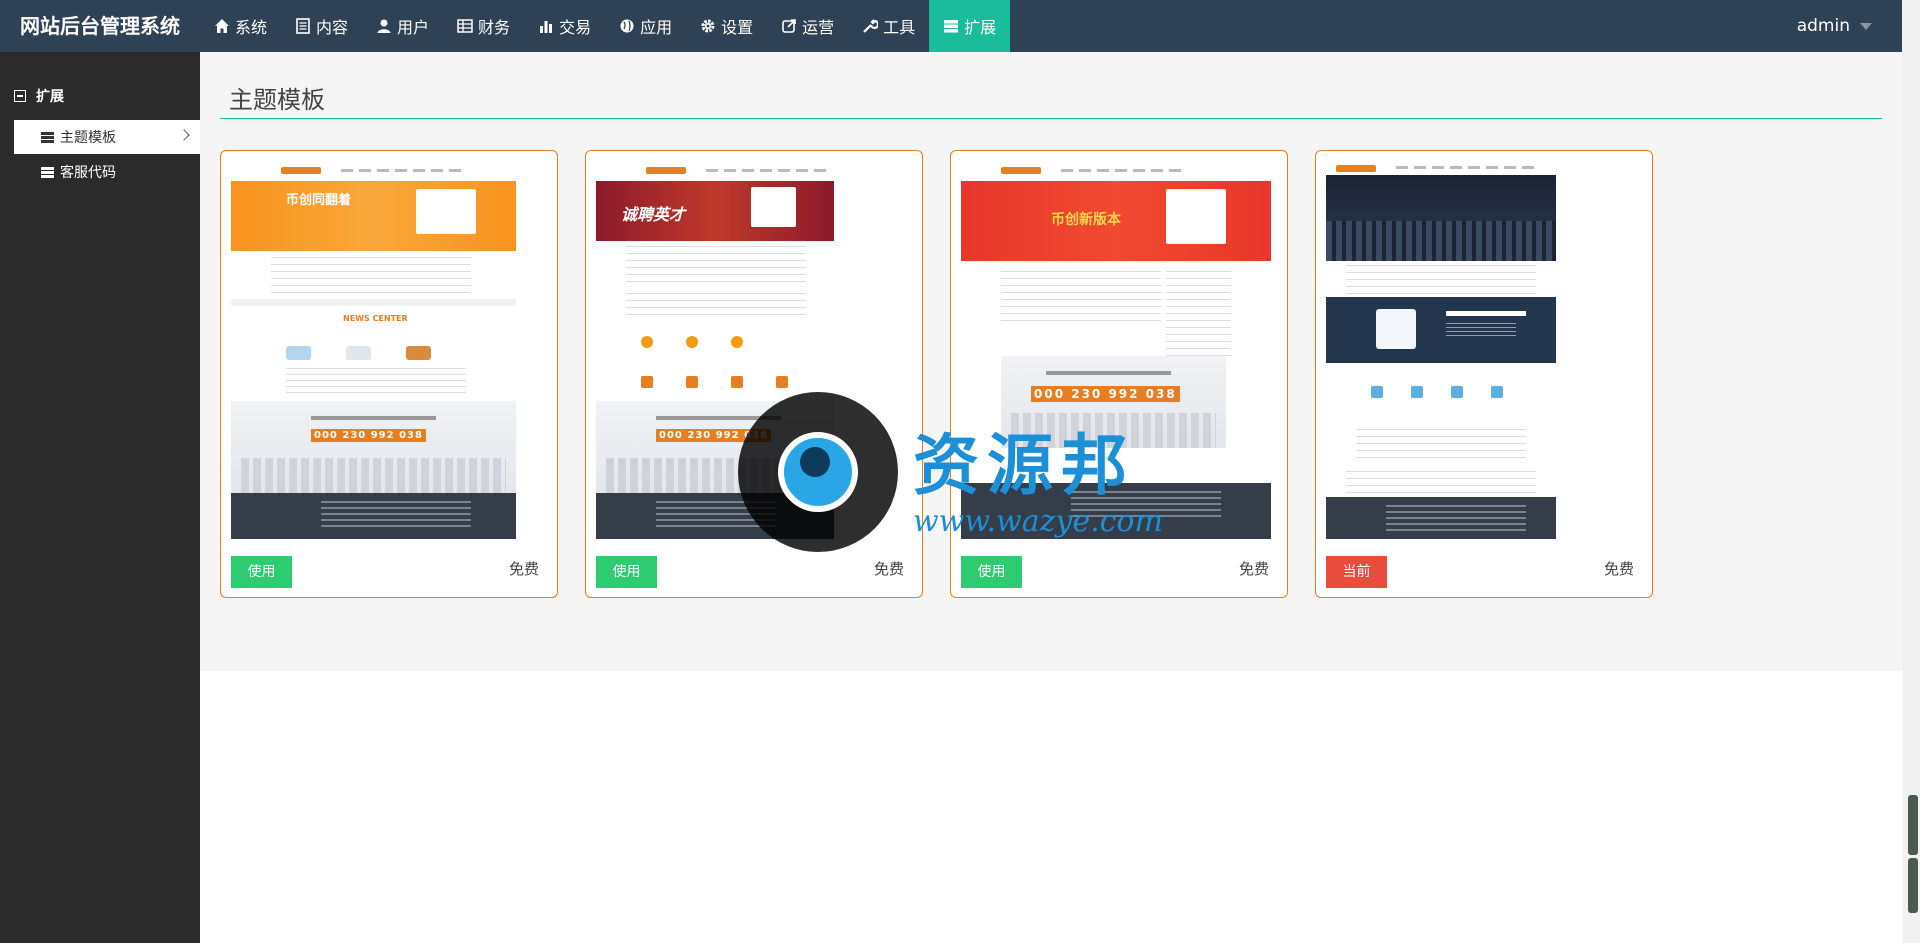 This screenshot has width=1920, height=943. I want to click on user-icon, so click(384, 26).